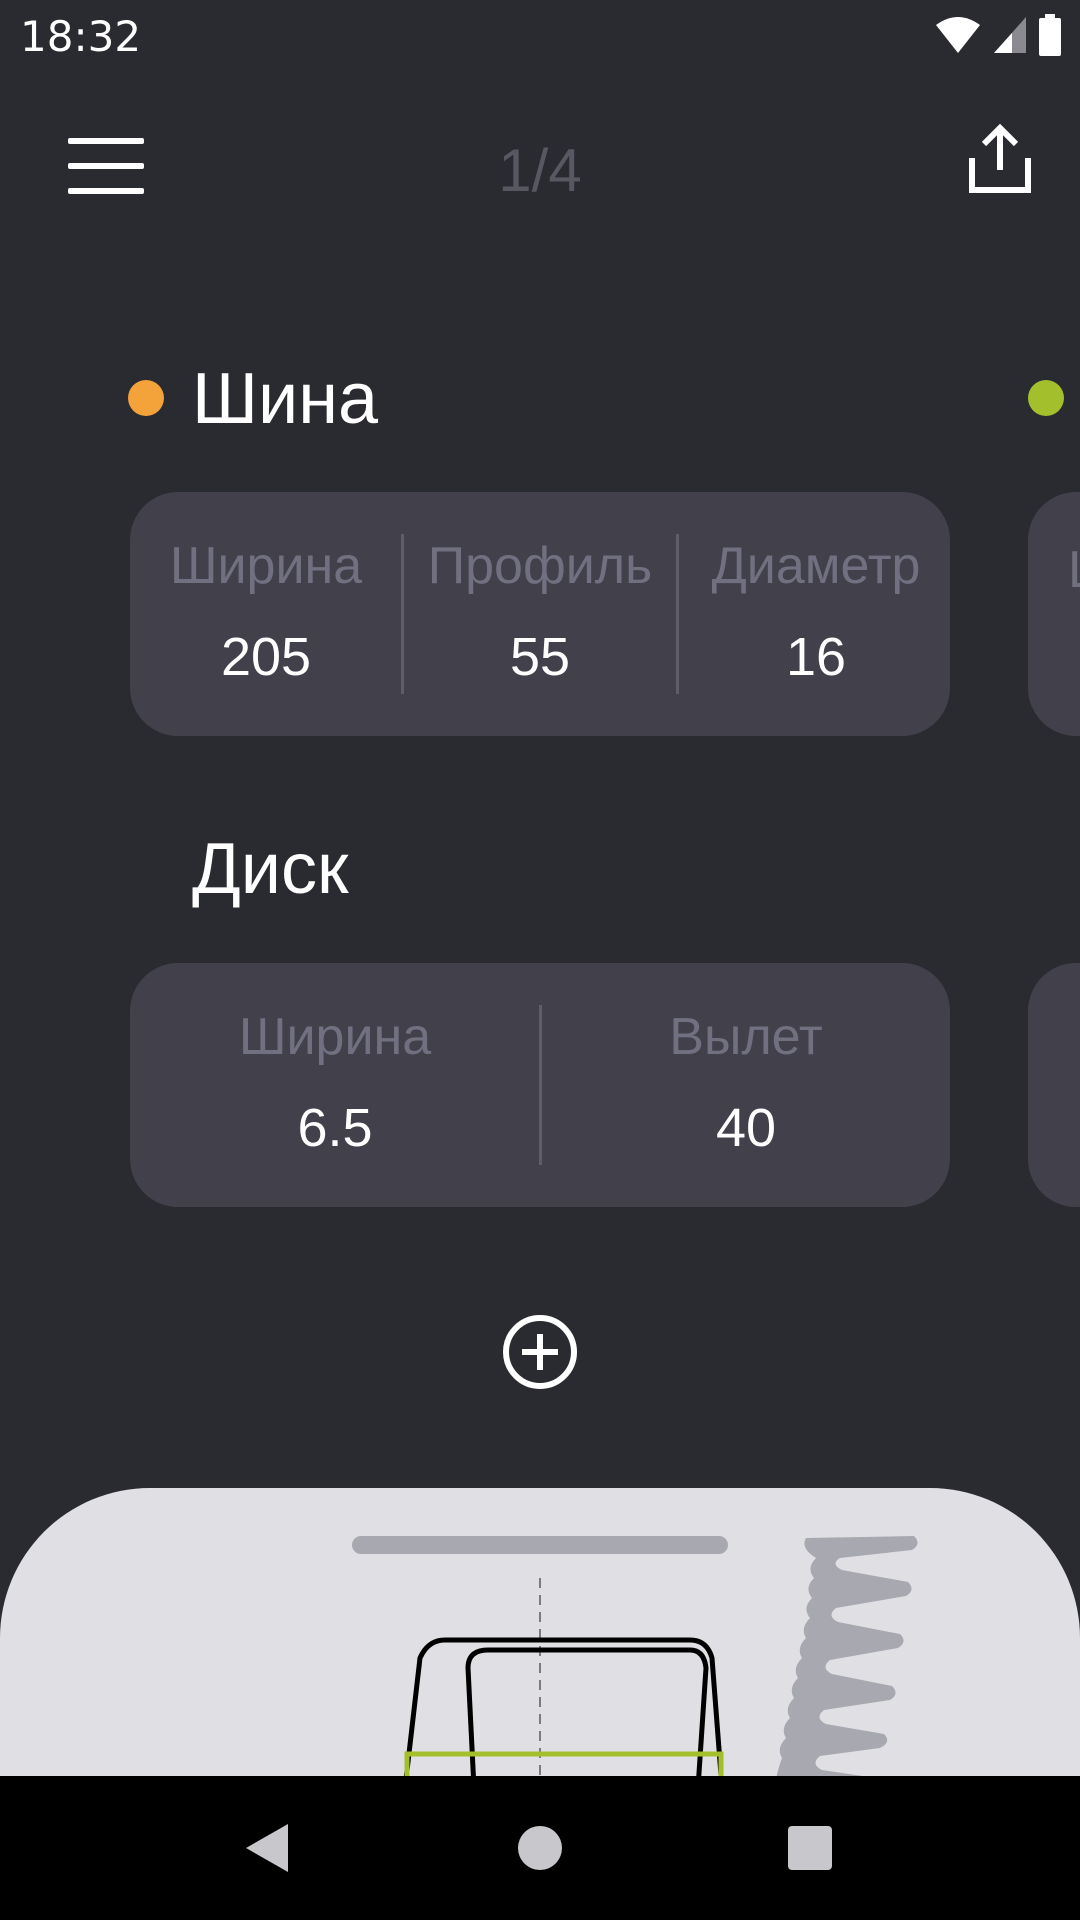 This screenshot has height=1920, width=1080. What do you see at coordinates (266, 566) in the screenshot?
I see `tire-width-label: Ширина` at bounding box center [266, 566].